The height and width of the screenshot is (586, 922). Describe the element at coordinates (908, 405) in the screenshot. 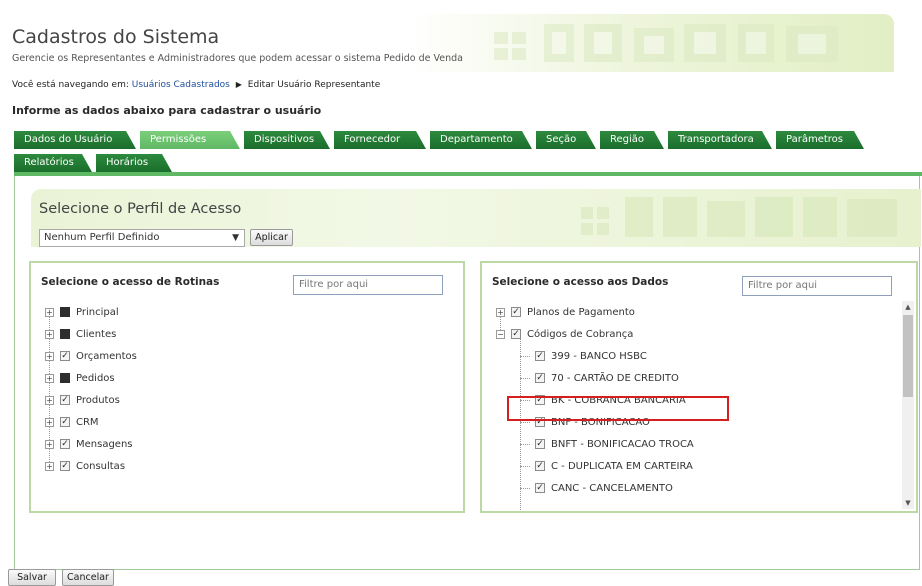

I see `dados-scrollbar: ▲ ▼` at that location.